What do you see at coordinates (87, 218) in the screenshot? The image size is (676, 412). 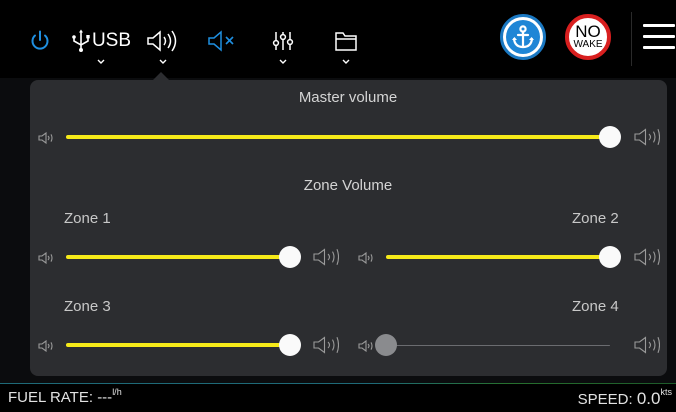 I see `zone-1-label: Zone 1` at bounding box center [87, 218].